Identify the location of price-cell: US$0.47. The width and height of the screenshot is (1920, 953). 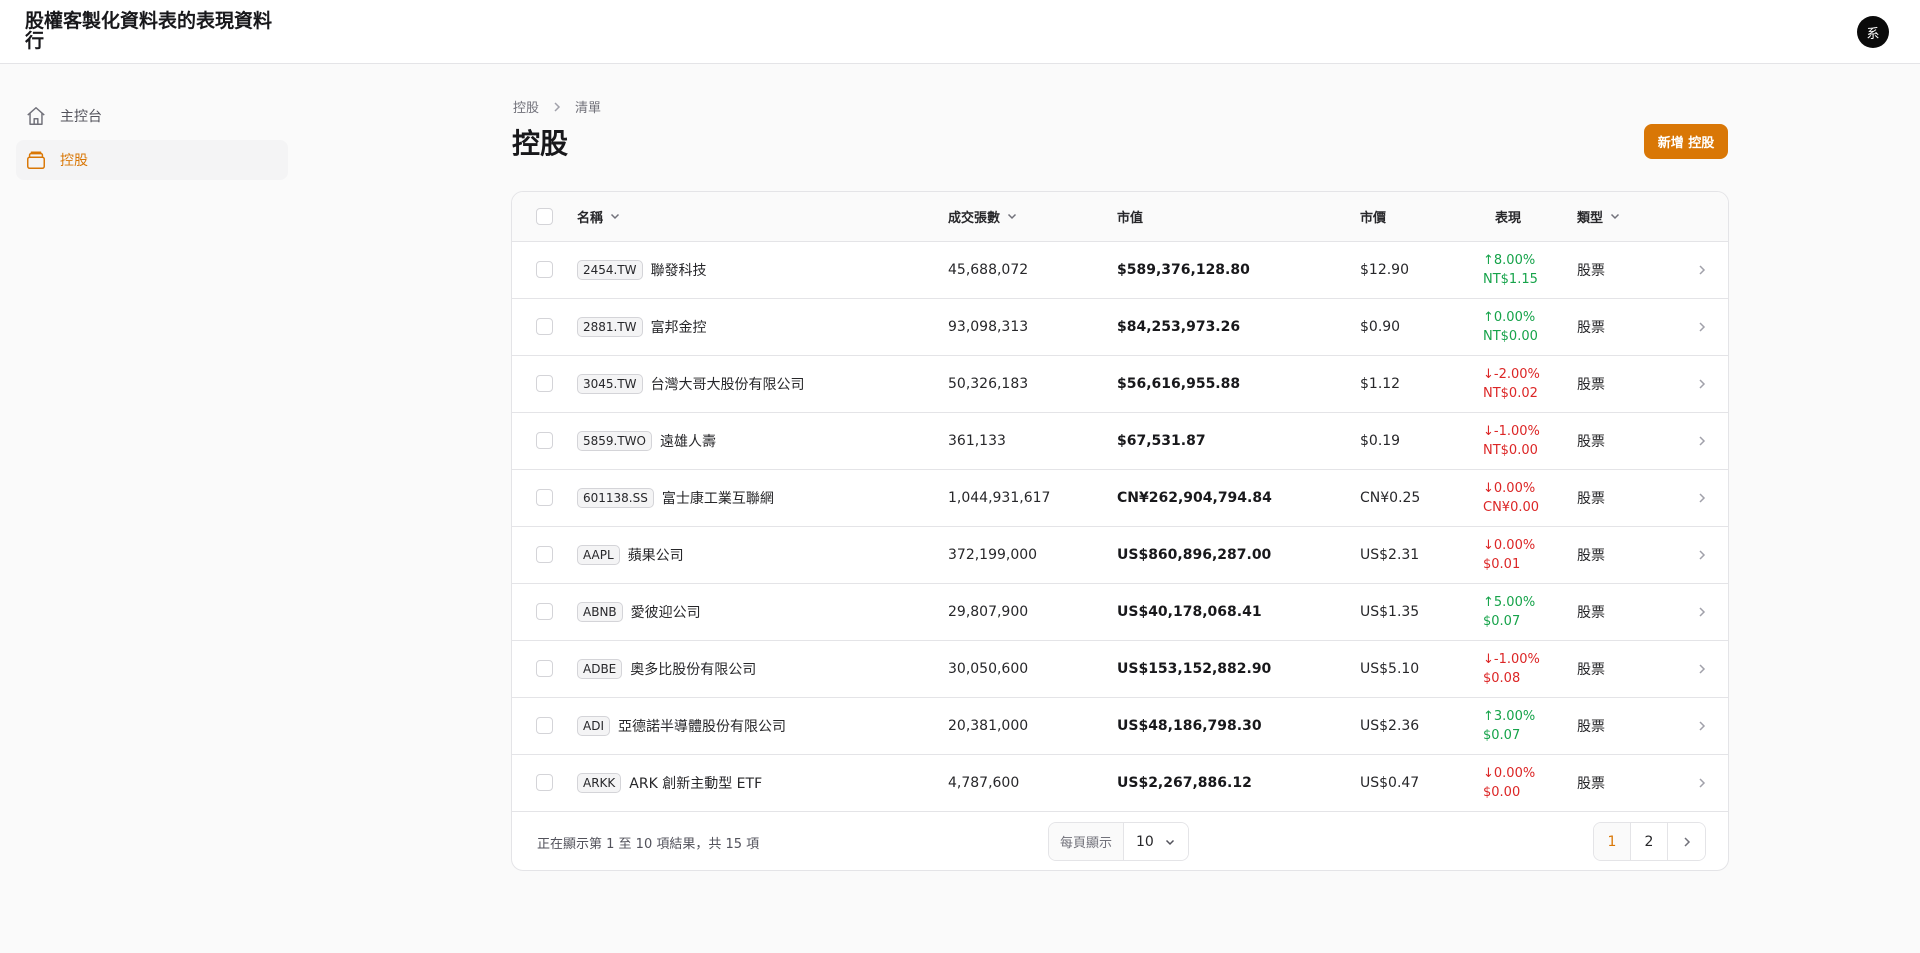
(1390, 782).